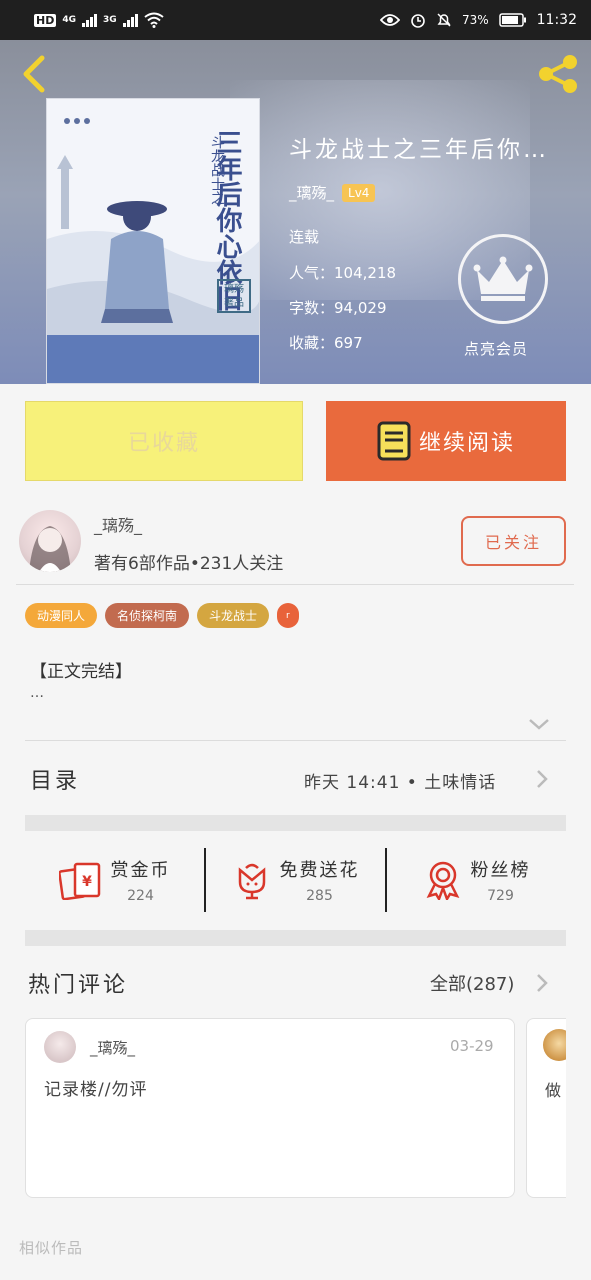  I want to click on stat-value: 224, so click(140, 896).